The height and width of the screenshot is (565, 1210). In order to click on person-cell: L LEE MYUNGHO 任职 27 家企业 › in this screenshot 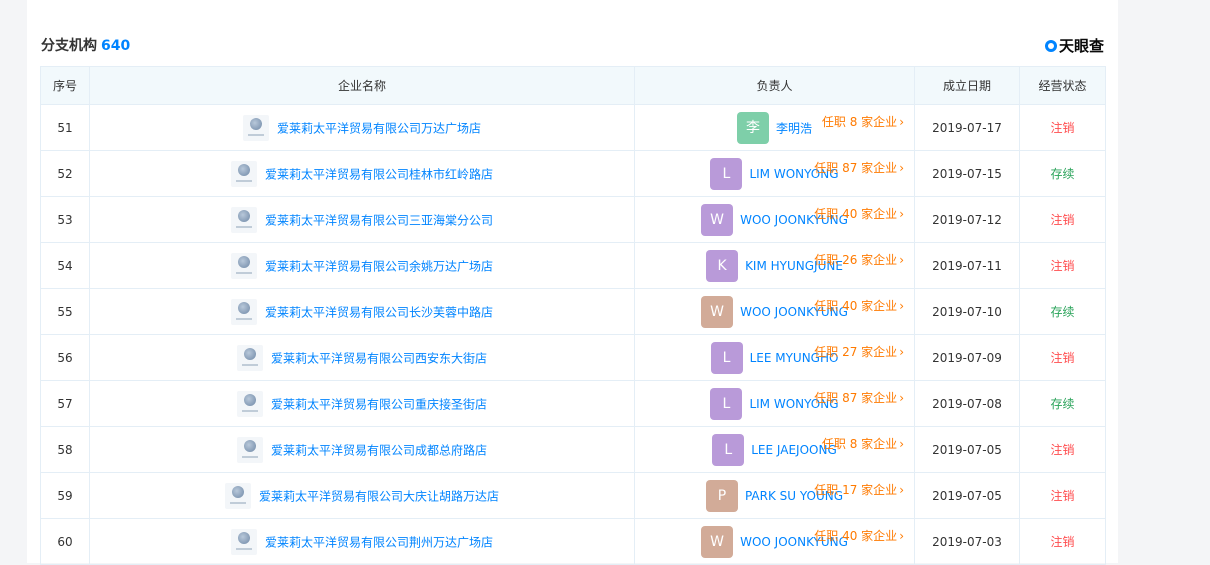, I will do `click(774, 357)`.